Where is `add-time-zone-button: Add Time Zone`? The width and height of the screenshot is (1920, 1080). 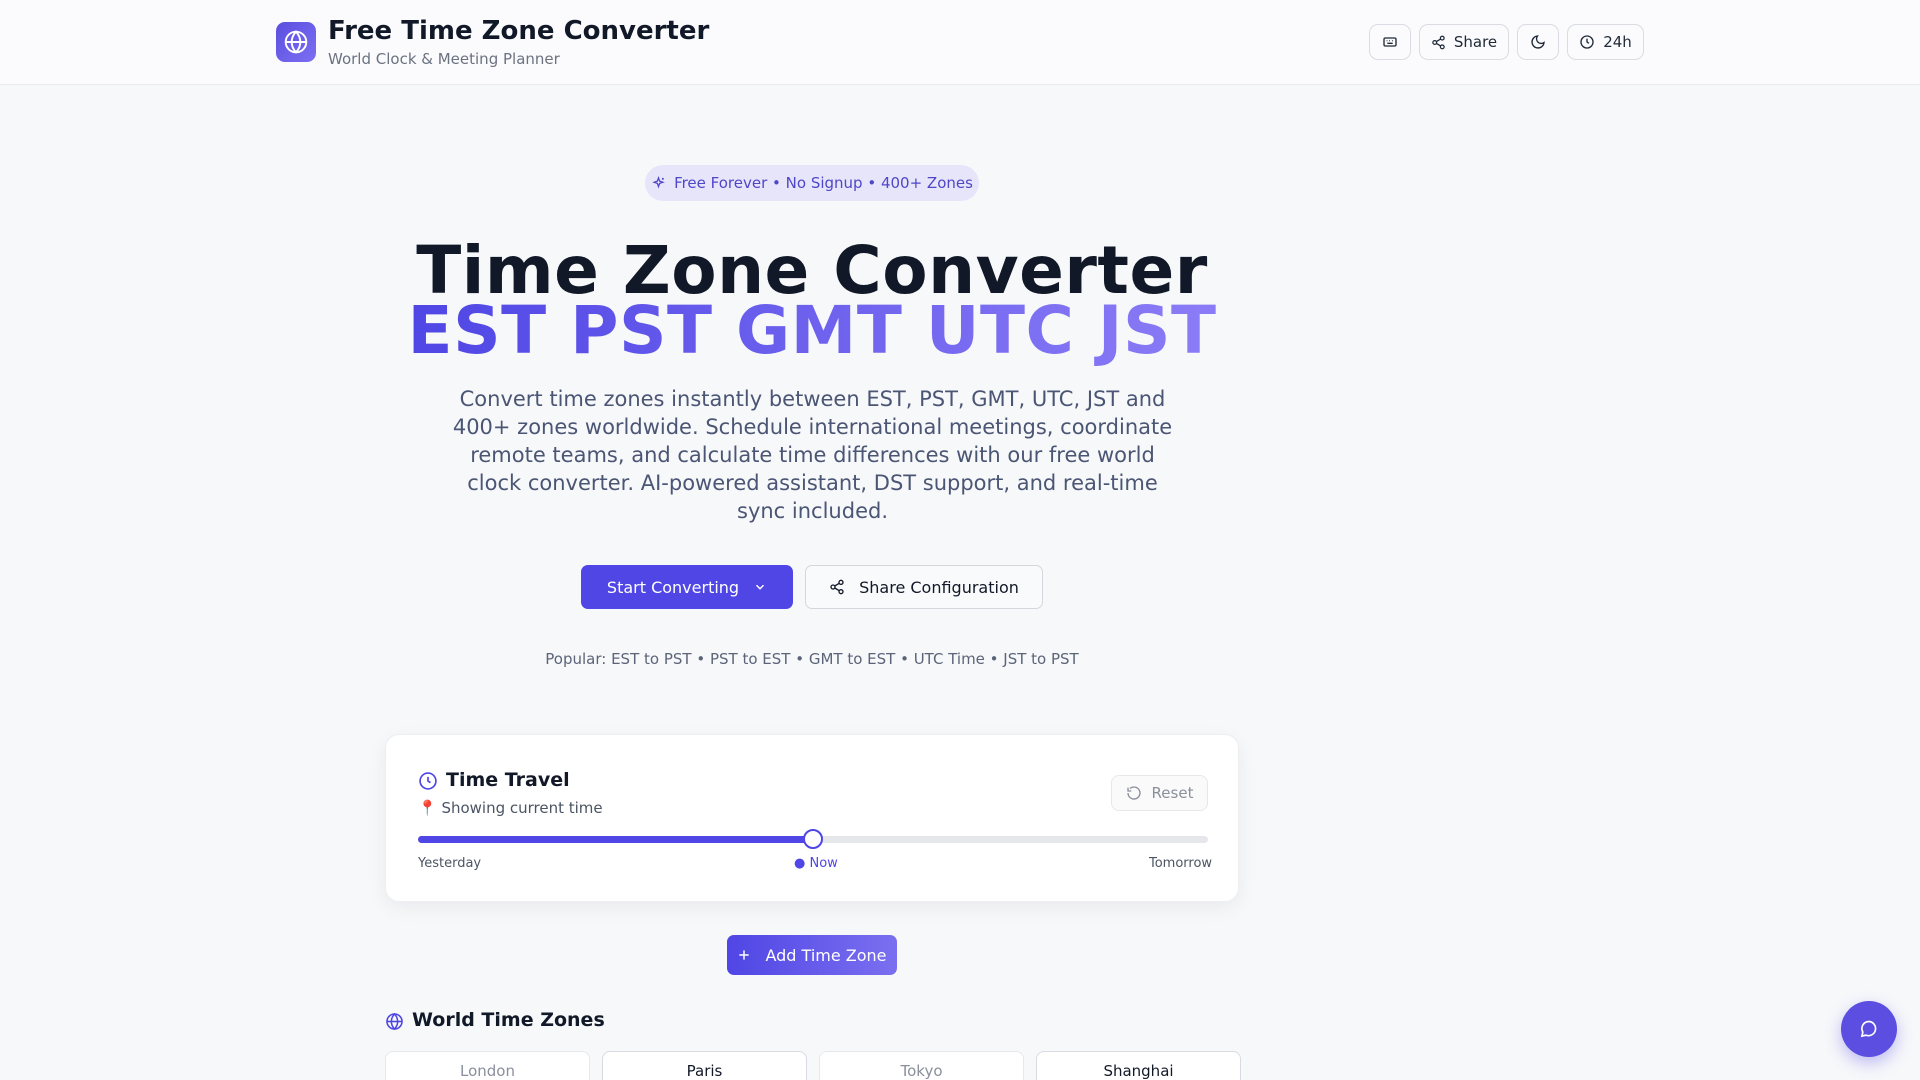
add-time-zone-button: Add Time Zone is located at coordinates (812, 955).